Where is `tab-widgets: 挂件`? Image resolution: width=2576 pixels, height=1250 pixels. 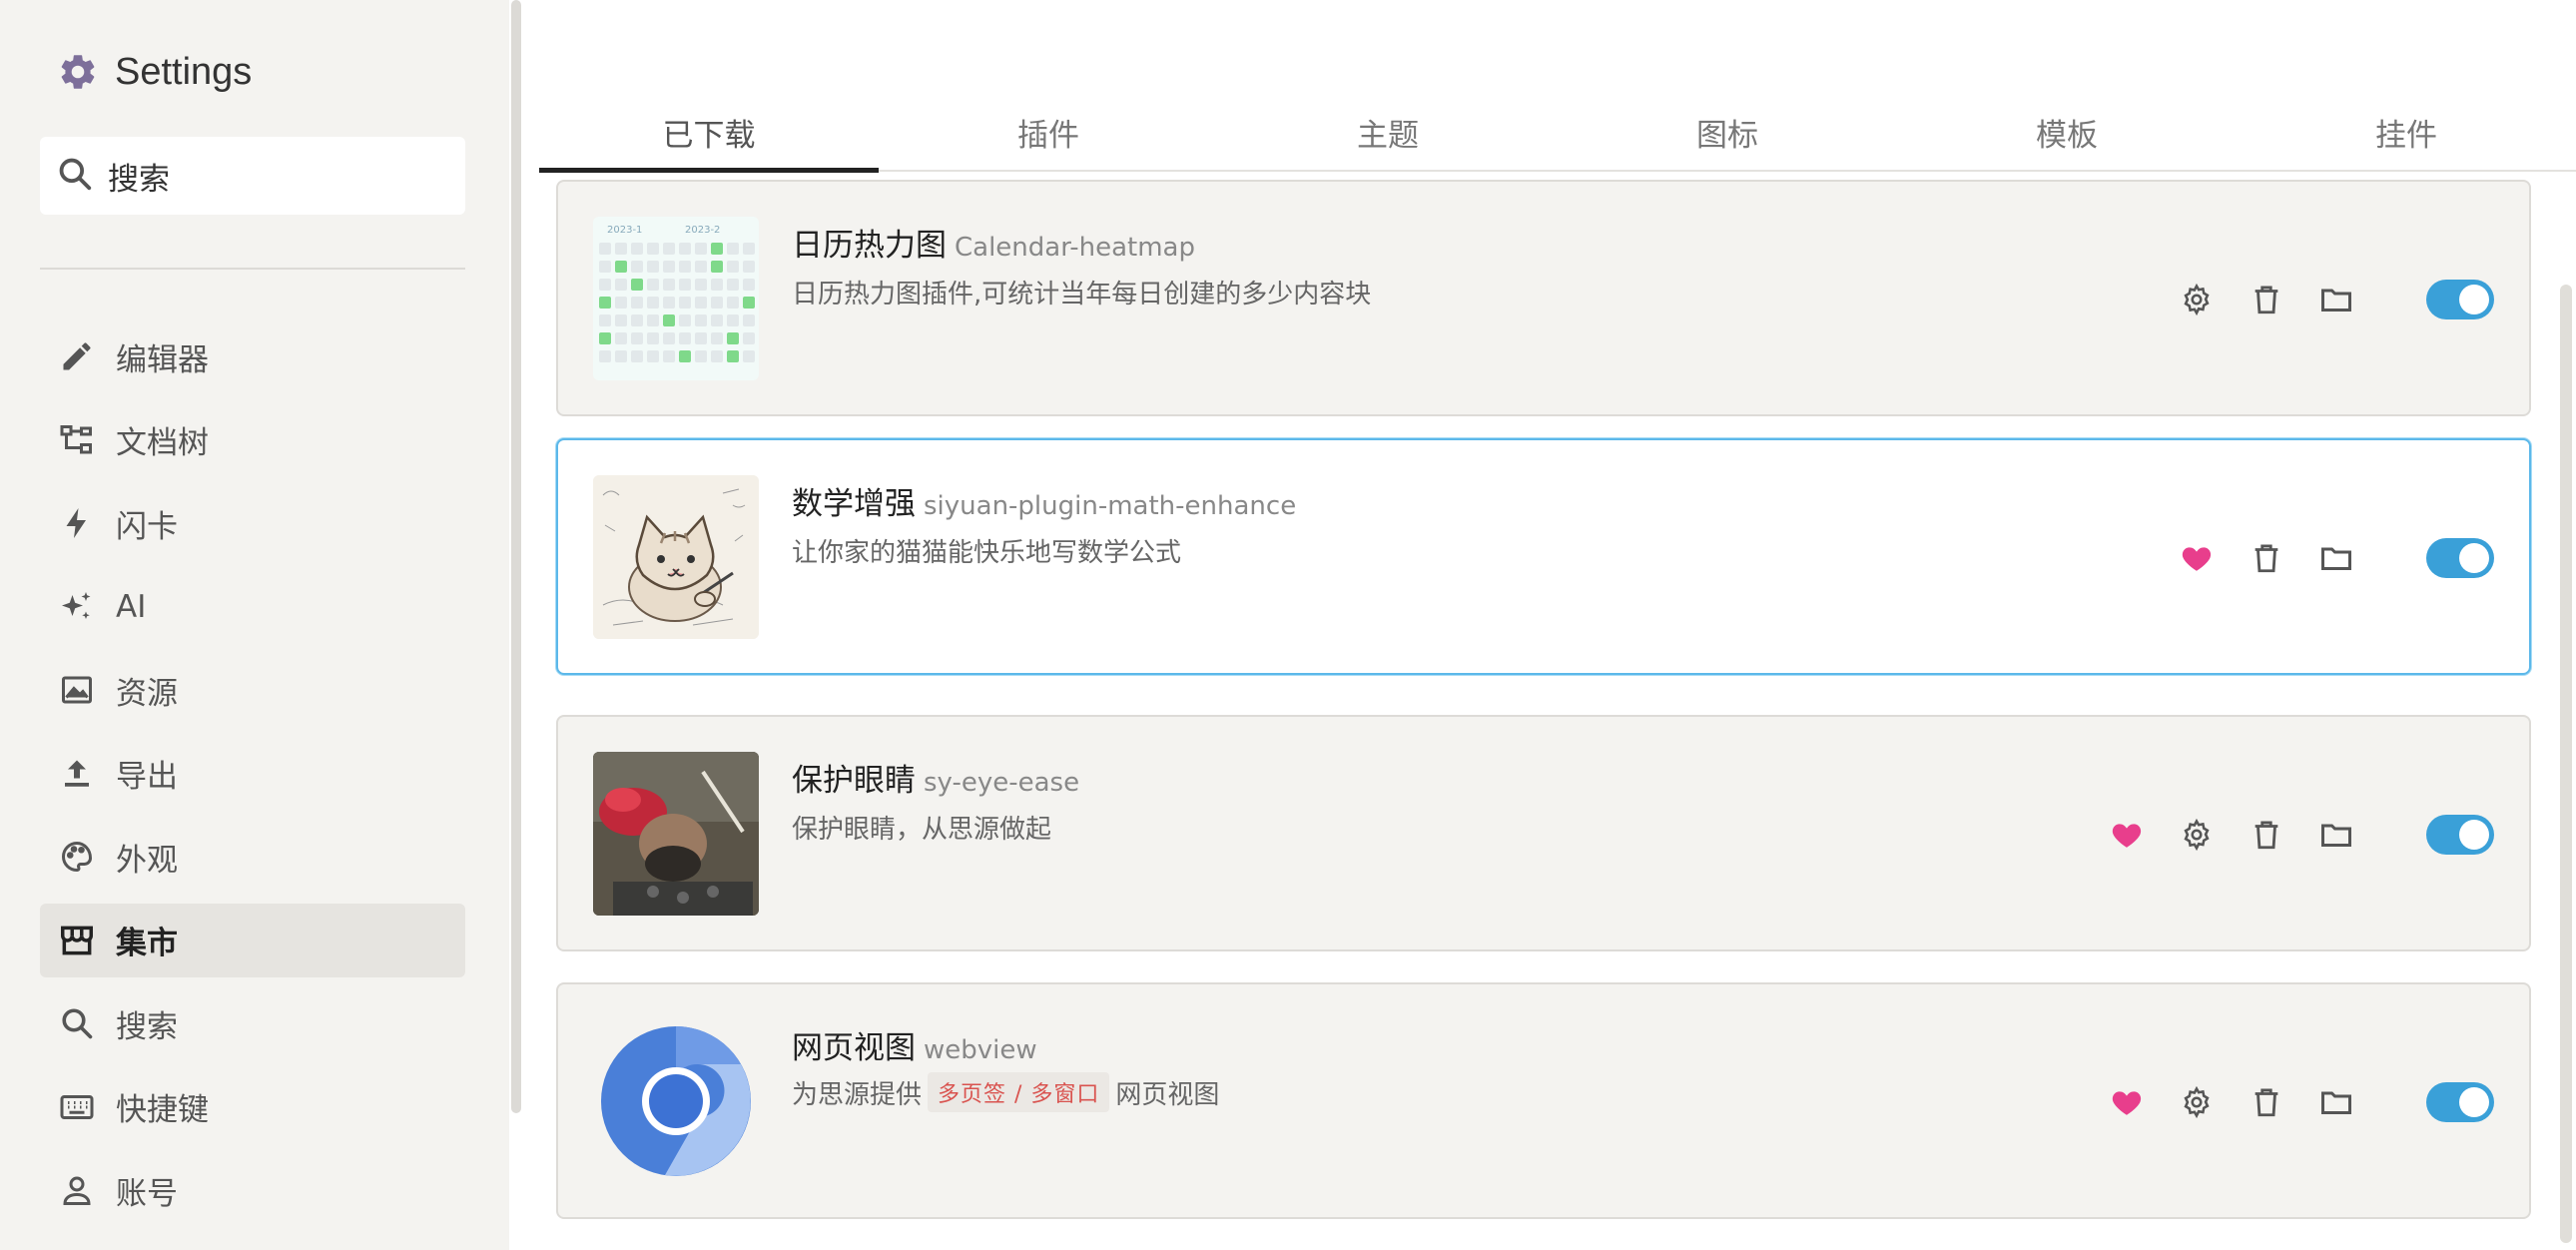
tab-widgets: 挂件 is located at coordinates (2406, 133).